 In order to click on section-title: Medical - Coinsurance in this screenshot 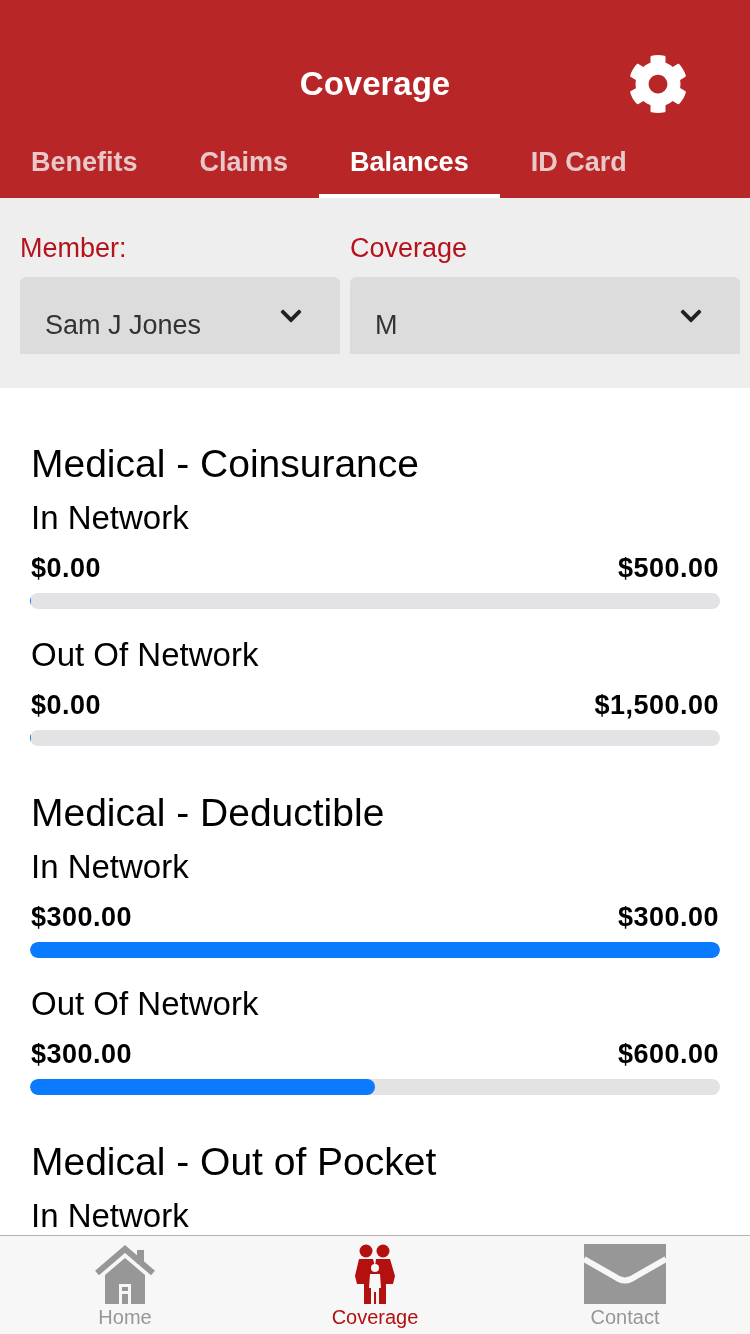, I will do `click(224, 464)`.